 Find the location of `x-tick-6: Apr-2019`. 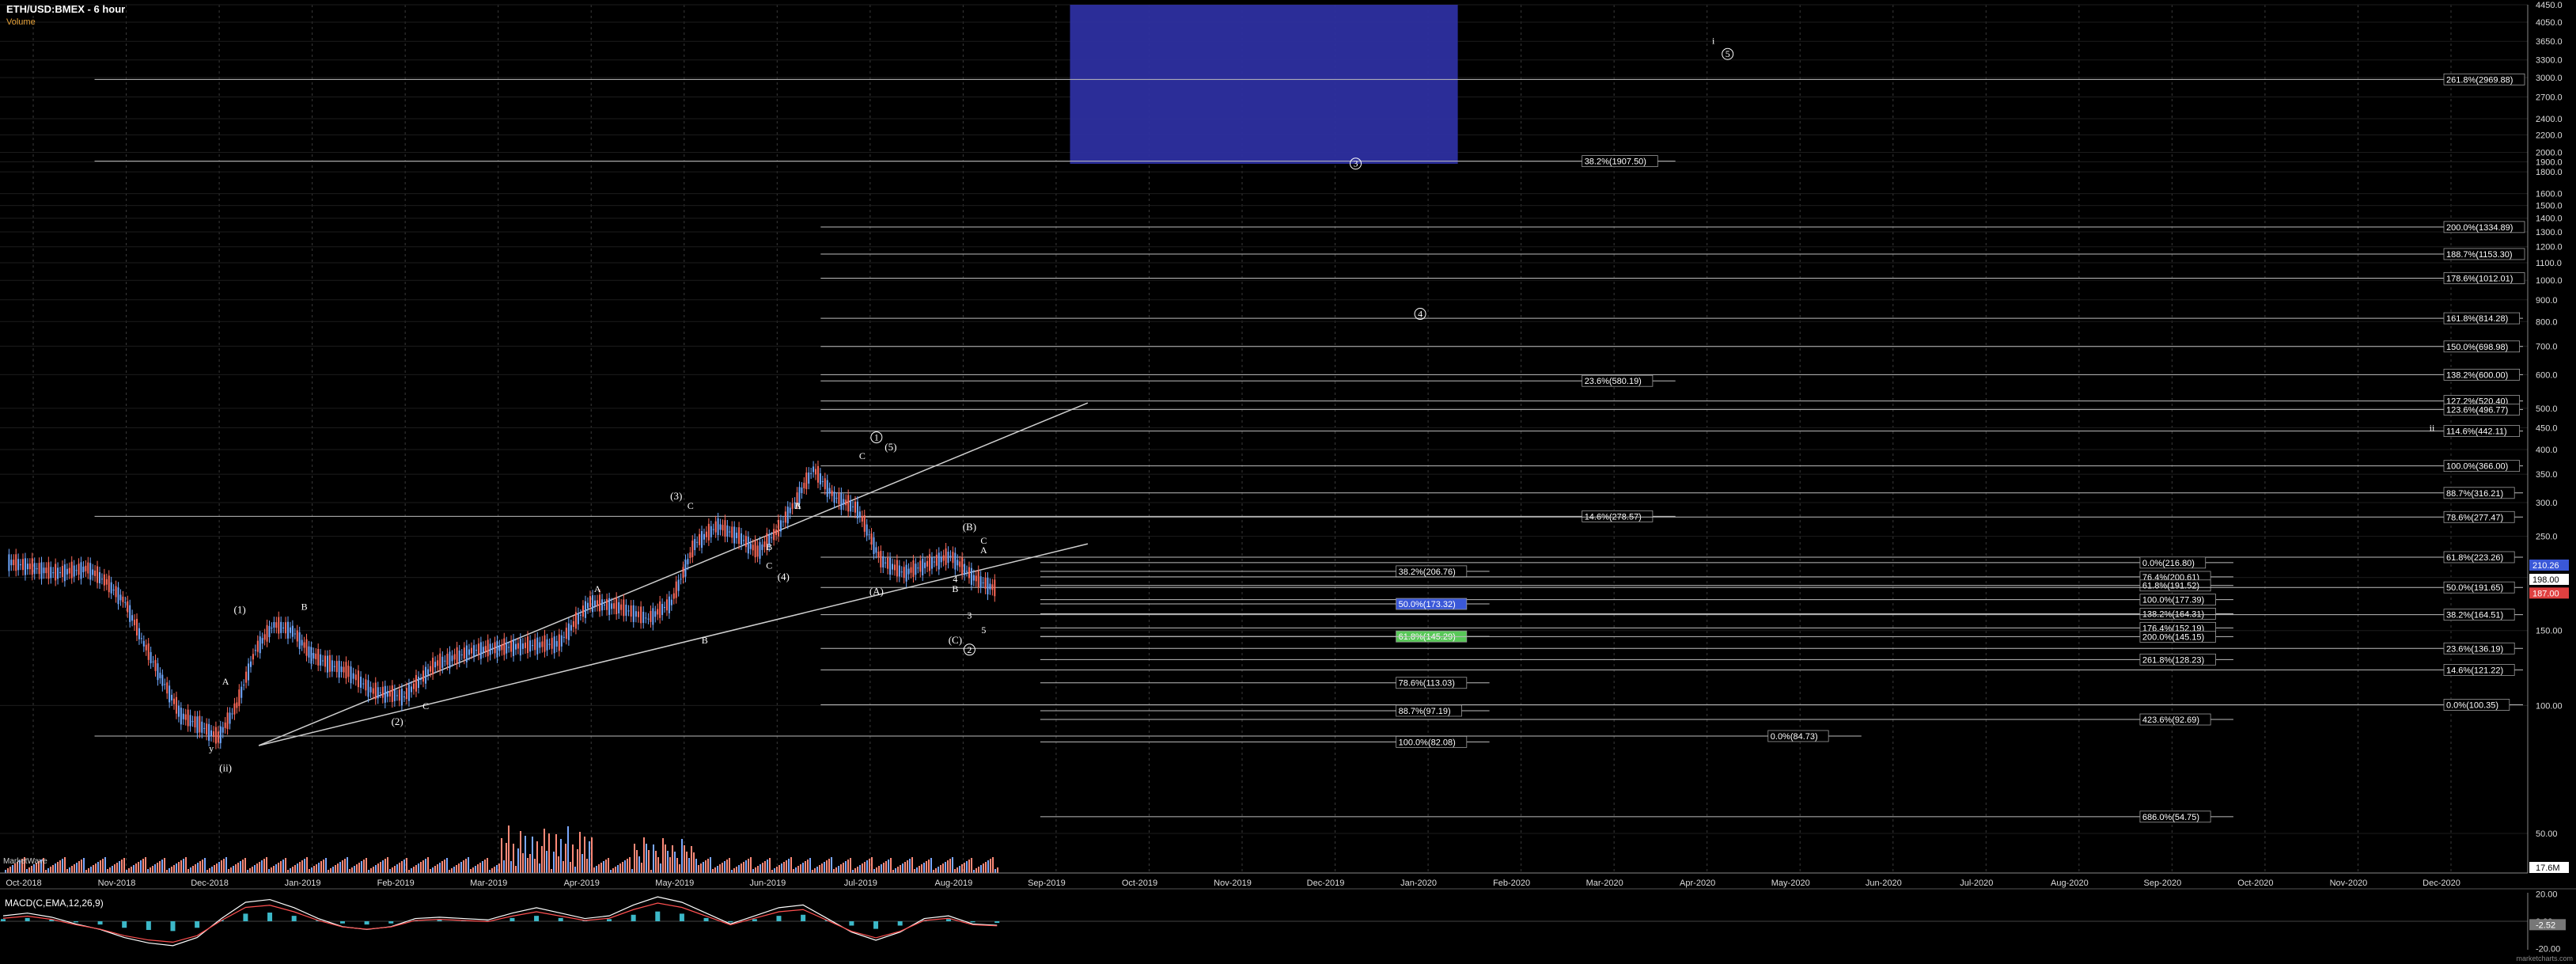

x-tick-6: Apr-2019 is located at coordinates (582, 883).